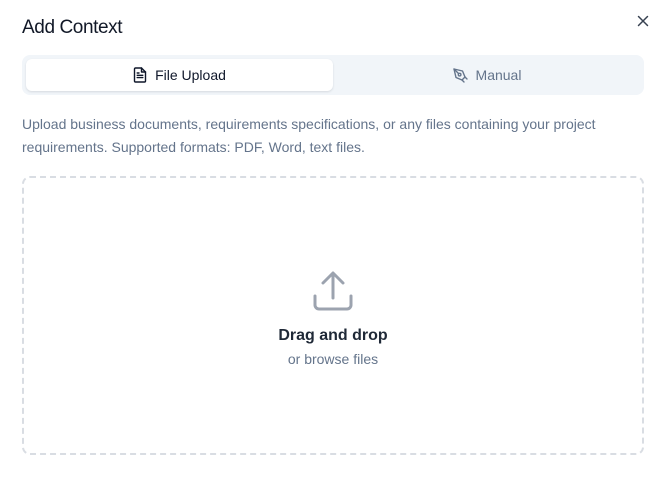 This screenshot has height=478, width=666. Describe the element at coordinates (140, 75) in the screenshot. I see `file-text-icon` at that location.